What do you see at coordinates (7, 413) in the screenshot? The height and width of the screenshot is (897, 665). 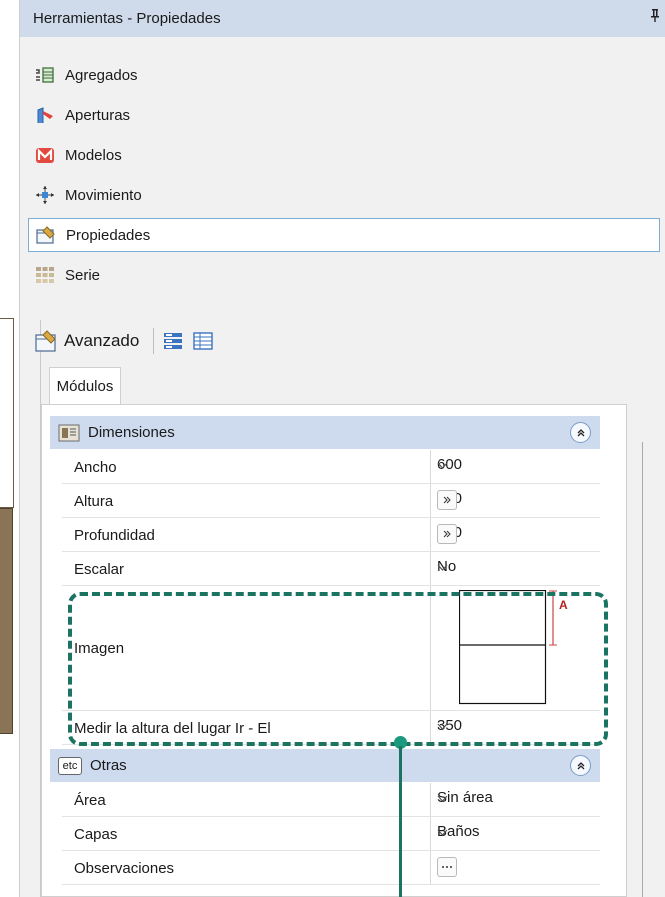 I see `background-model-edge` at bounding box center [7, 413].